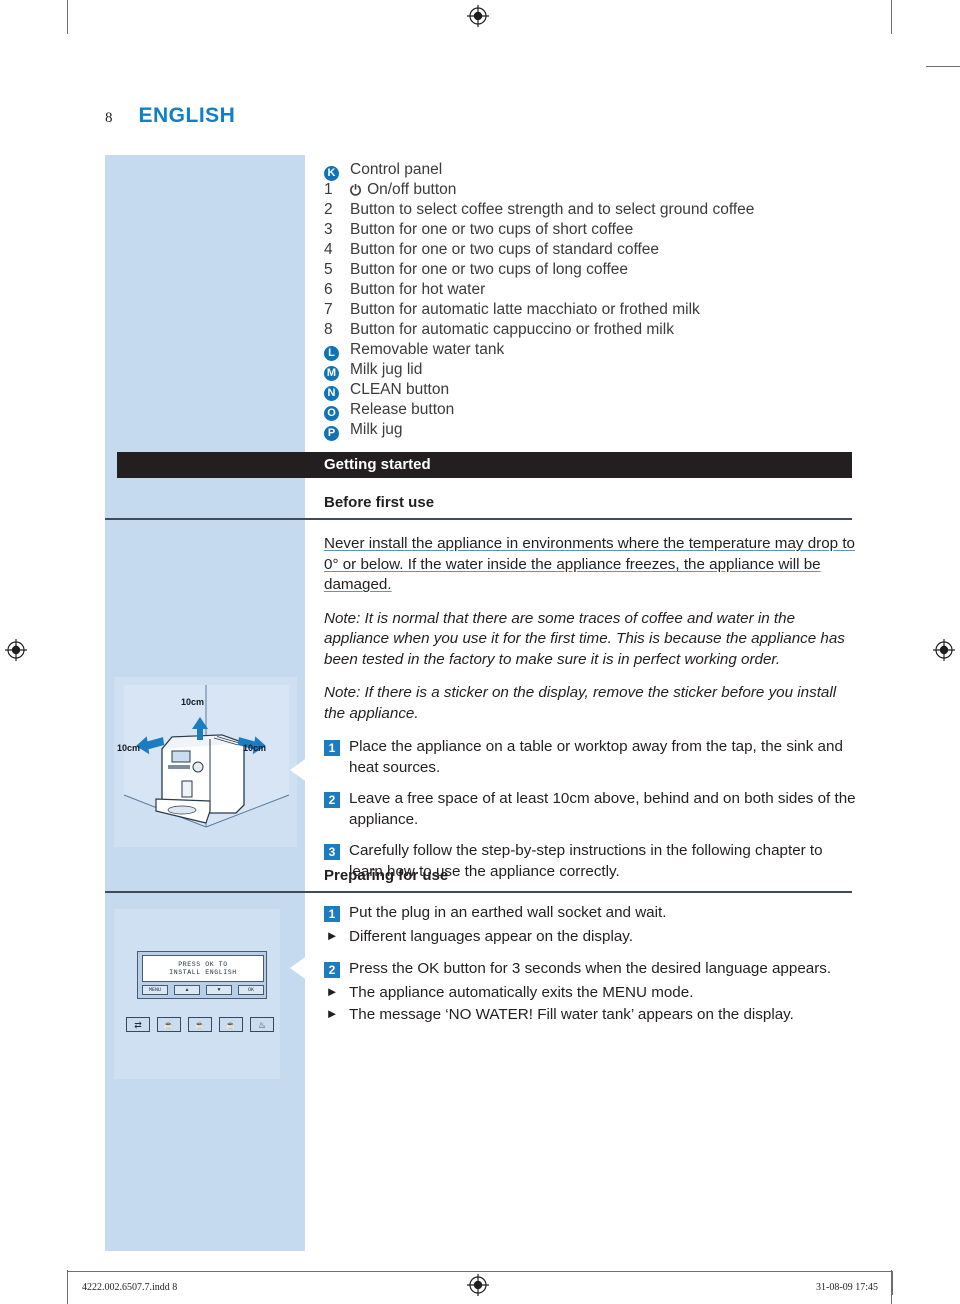  What do you see at coordinates (16, 650) in the screenshot?
I see `registration-mark-left` at bounding box center [16, 650].